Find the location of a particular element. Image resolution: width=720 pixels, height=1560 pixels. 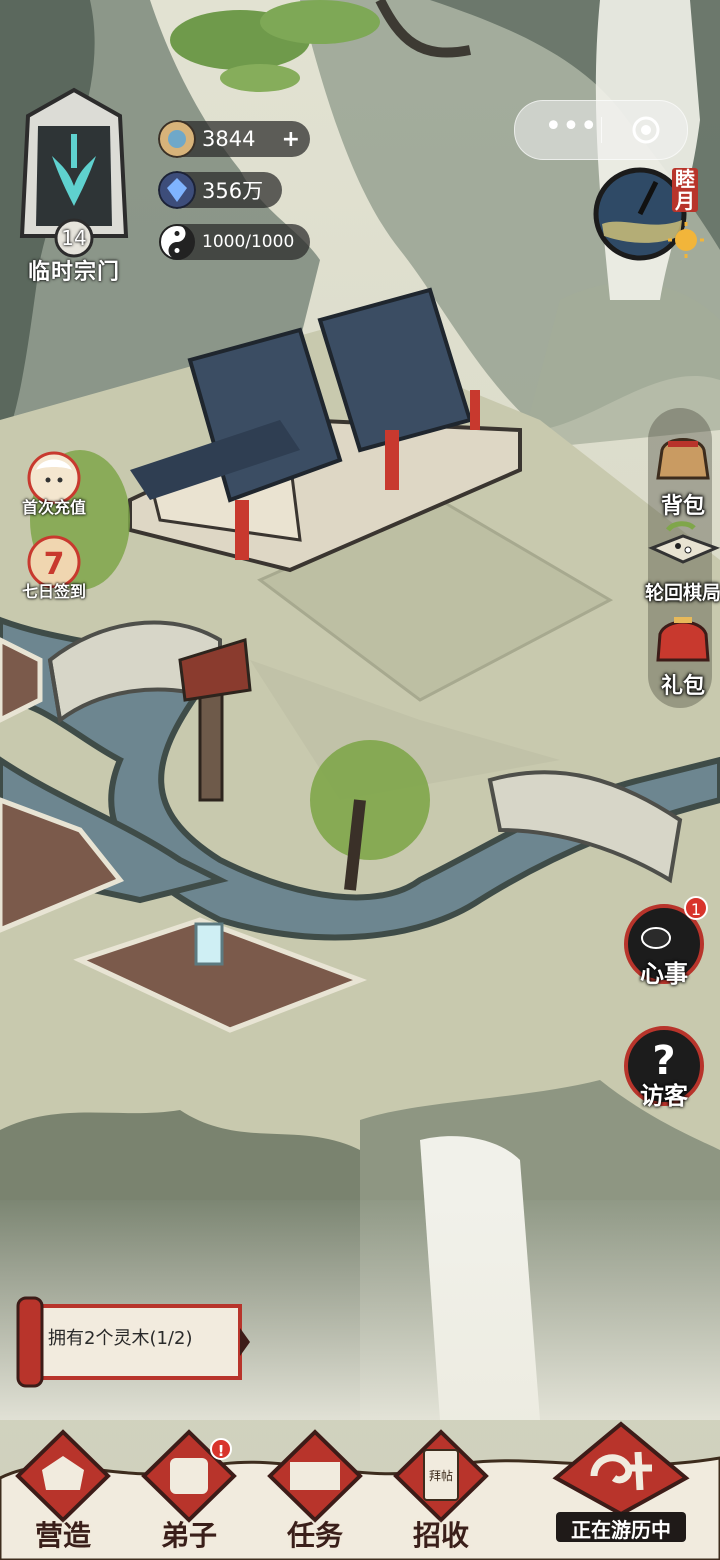

crystal-icon is located at coordinates (177, 190).